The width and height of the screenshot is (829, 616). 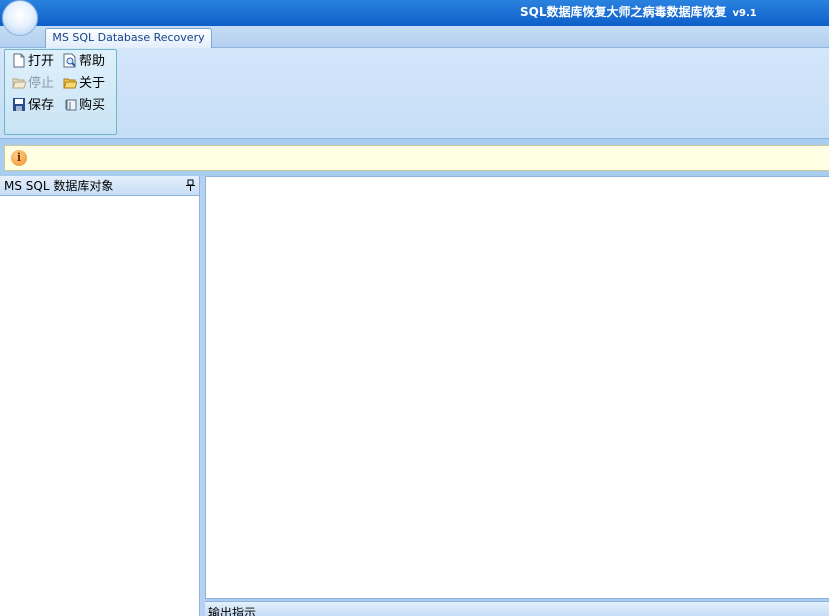 What do you see at coordinates (128, 38) in the screenshot?
I see `tab-ms-sql-database-recovery: MS SQL Database Recovery` at bounding box center [128, 38].